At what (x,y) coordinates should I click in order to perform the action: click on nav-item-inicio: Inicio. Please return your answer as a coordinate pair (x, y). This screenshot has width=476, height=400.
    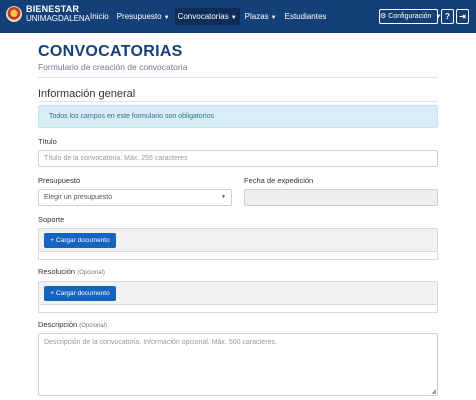
    Looking at the image, I should click on (99, 16).